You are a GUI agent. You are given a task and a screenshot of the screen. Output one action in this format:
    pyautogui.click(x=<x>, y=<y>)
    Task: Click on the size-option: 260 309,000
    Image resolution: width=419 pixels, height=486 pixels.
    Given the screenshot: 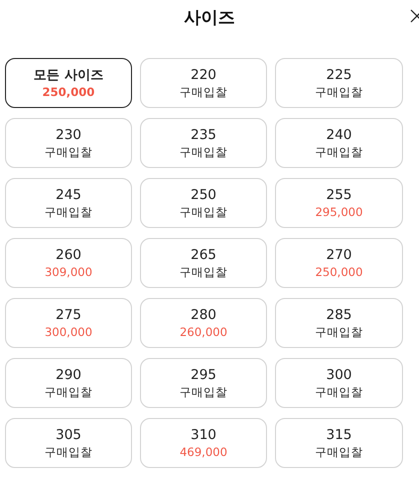 What is the action you would take?
    pyautogui.click(x=68, y=263)
    